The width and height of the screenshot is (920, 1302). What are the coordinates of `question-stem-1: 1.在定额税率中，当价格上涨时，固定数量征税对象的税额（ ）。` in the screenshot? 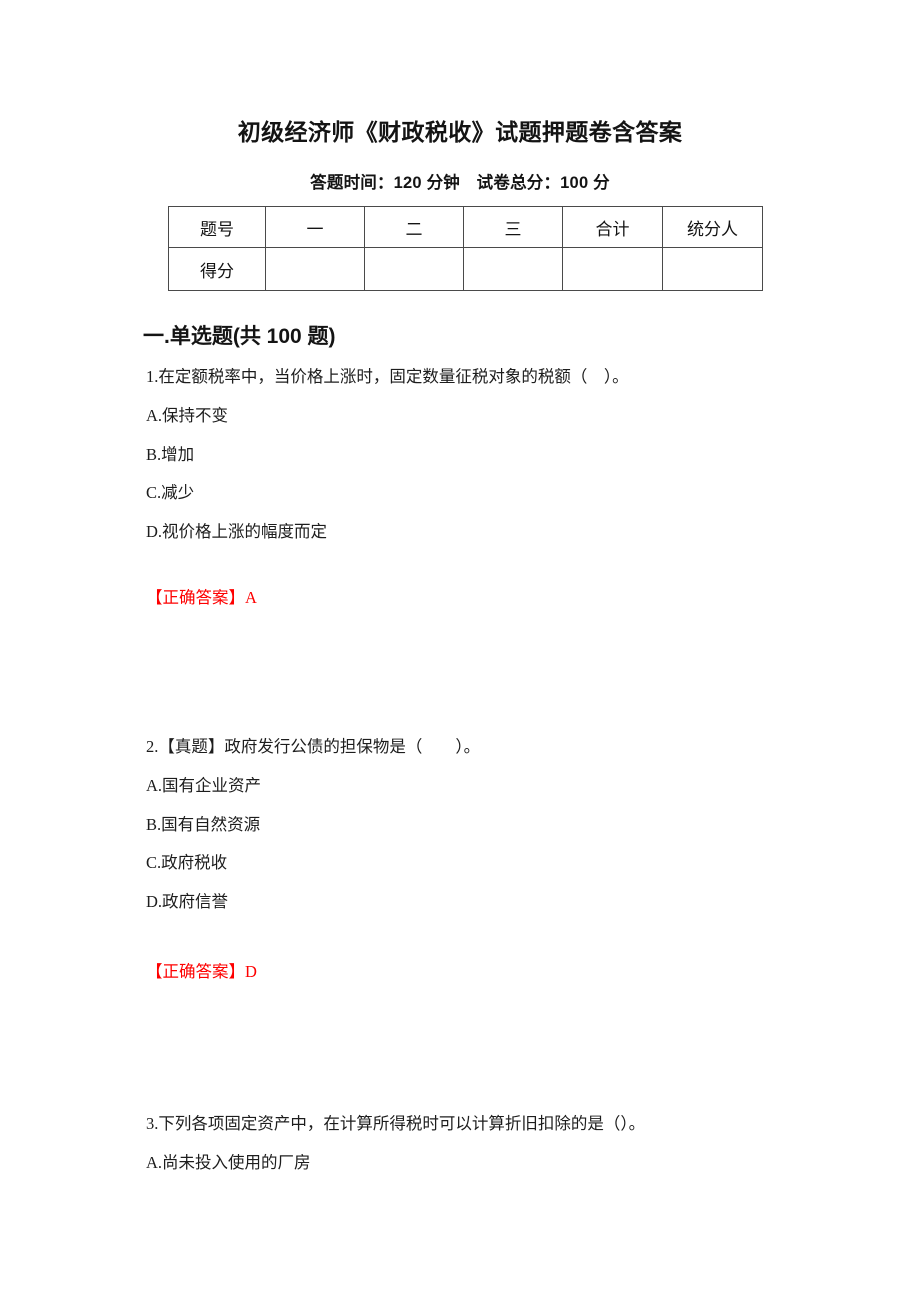 It's located at (387, 376).